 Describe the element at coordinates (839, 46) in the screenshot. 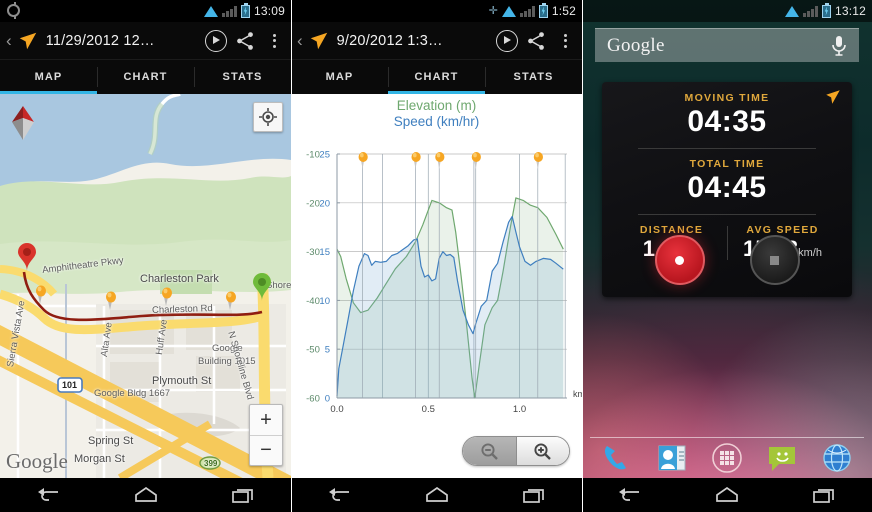

I see `microphone-icon` at that location.